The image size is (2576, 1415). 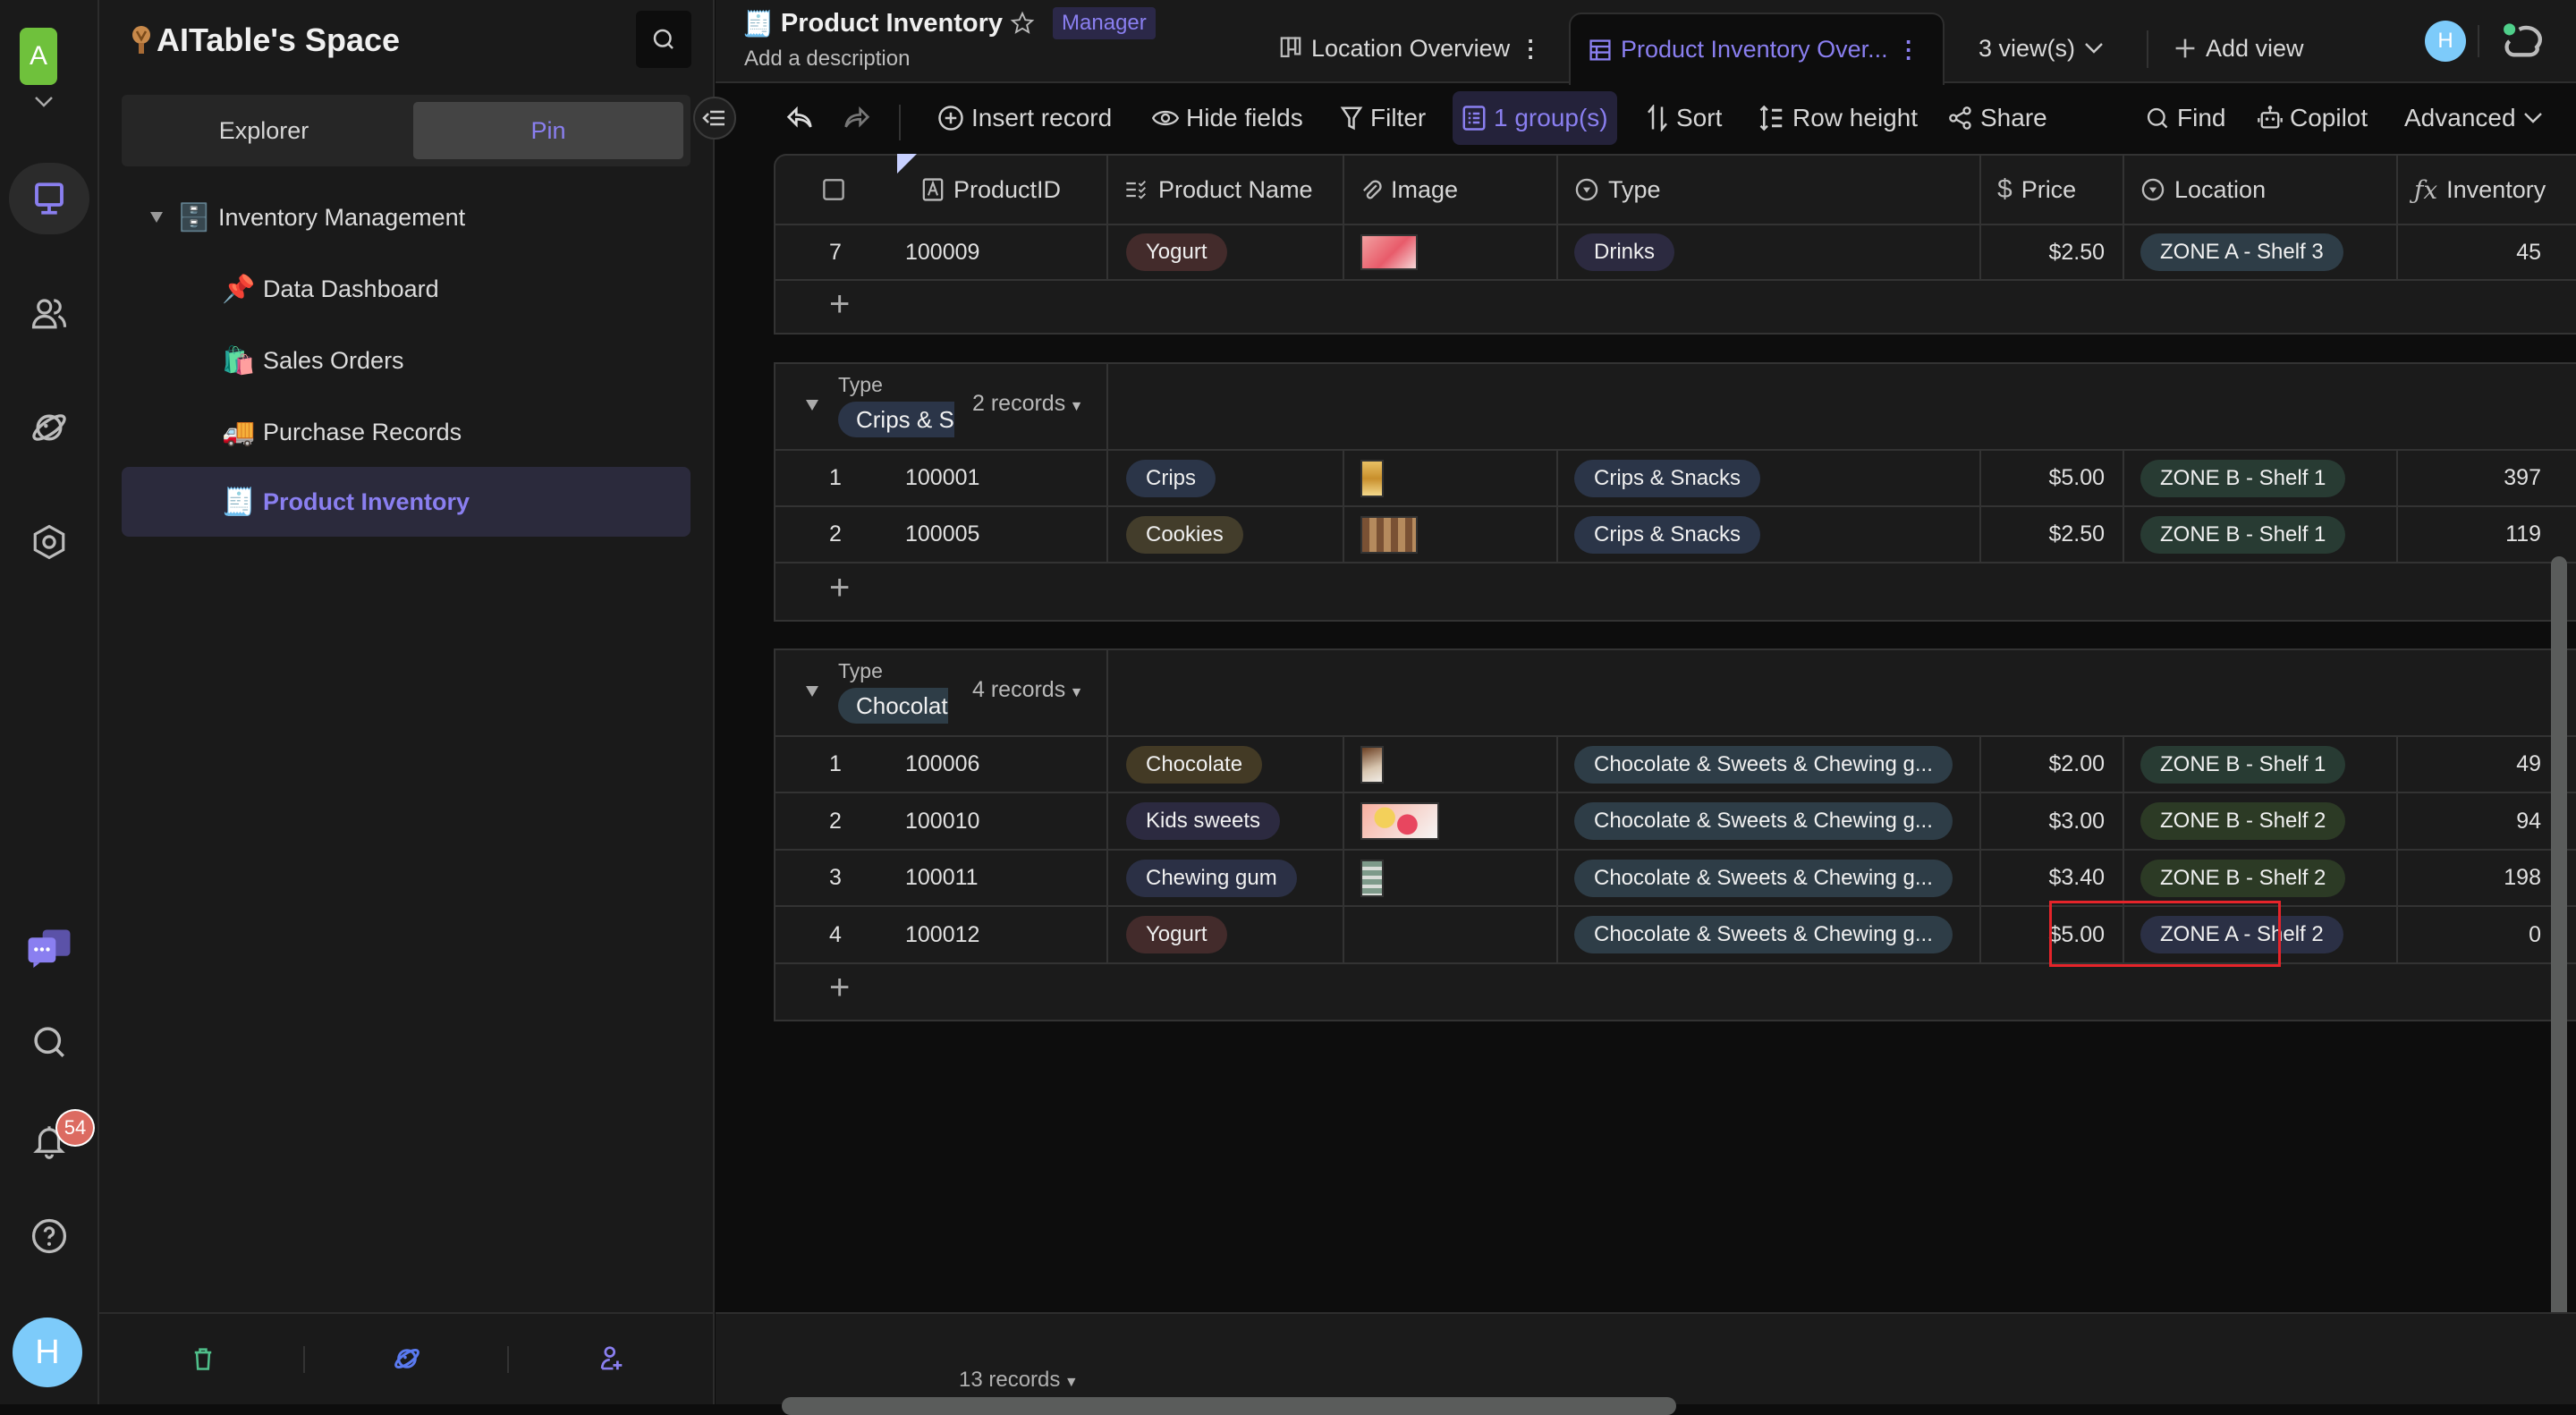 What do you see at coordinates (812, 405) in the screenshot?
I see `caret-down-icon` at bounding box center [812, 405].